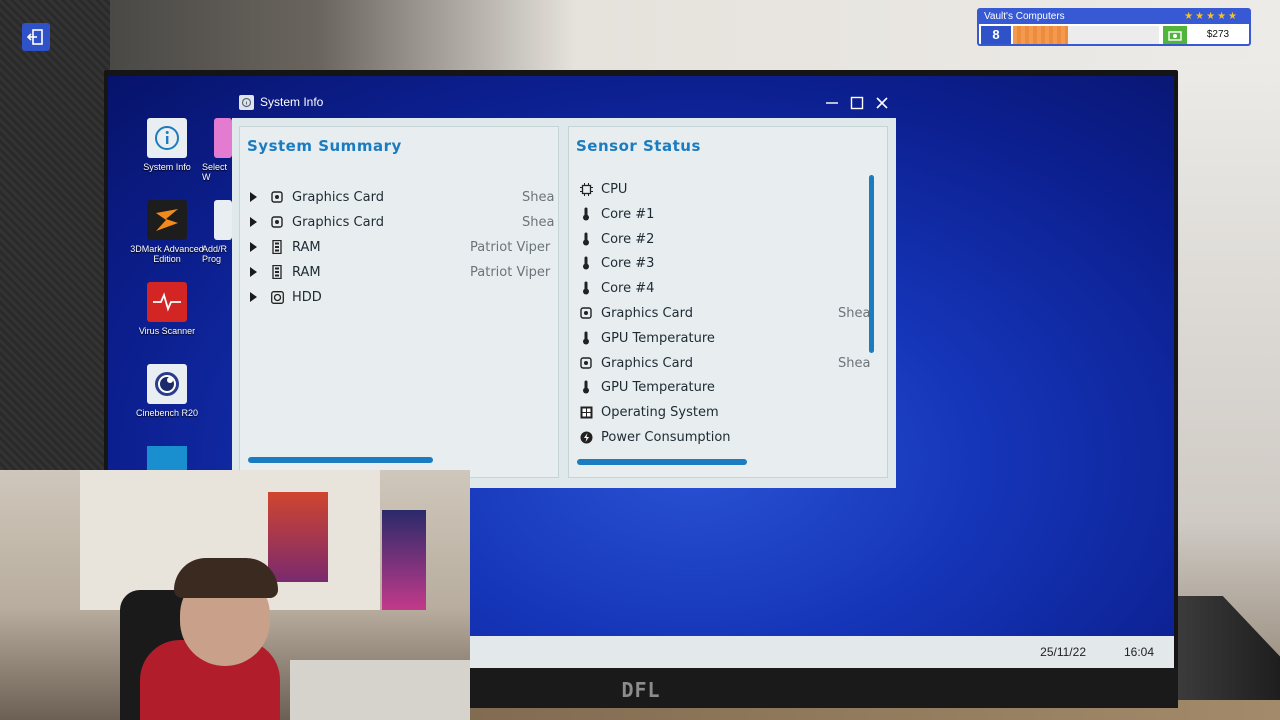  Describe the element at coordinates (246, 102) in the screenshot. I see `system-info-icon` at that location.